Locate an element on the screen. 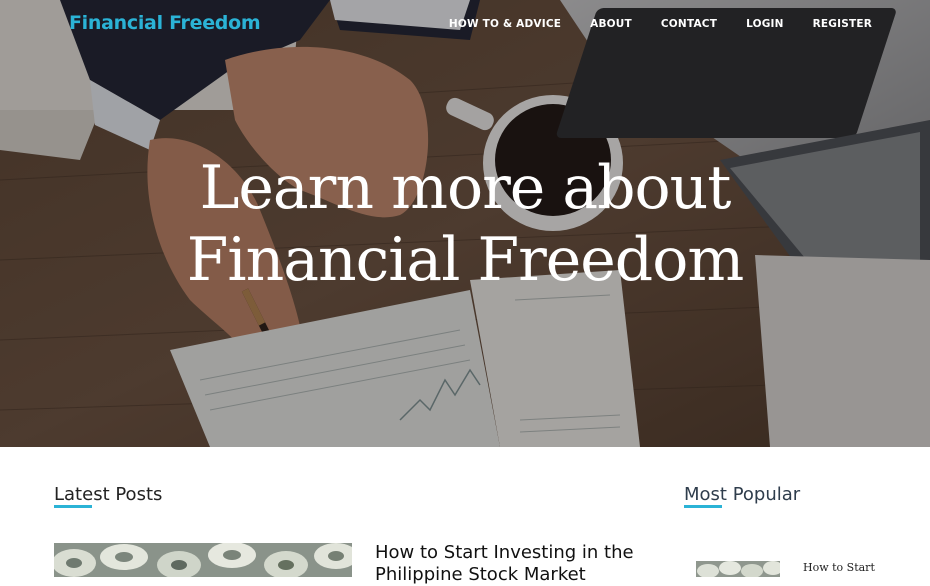  latest-posts-heading: Latest Posts is located at coordinates (108, 494).